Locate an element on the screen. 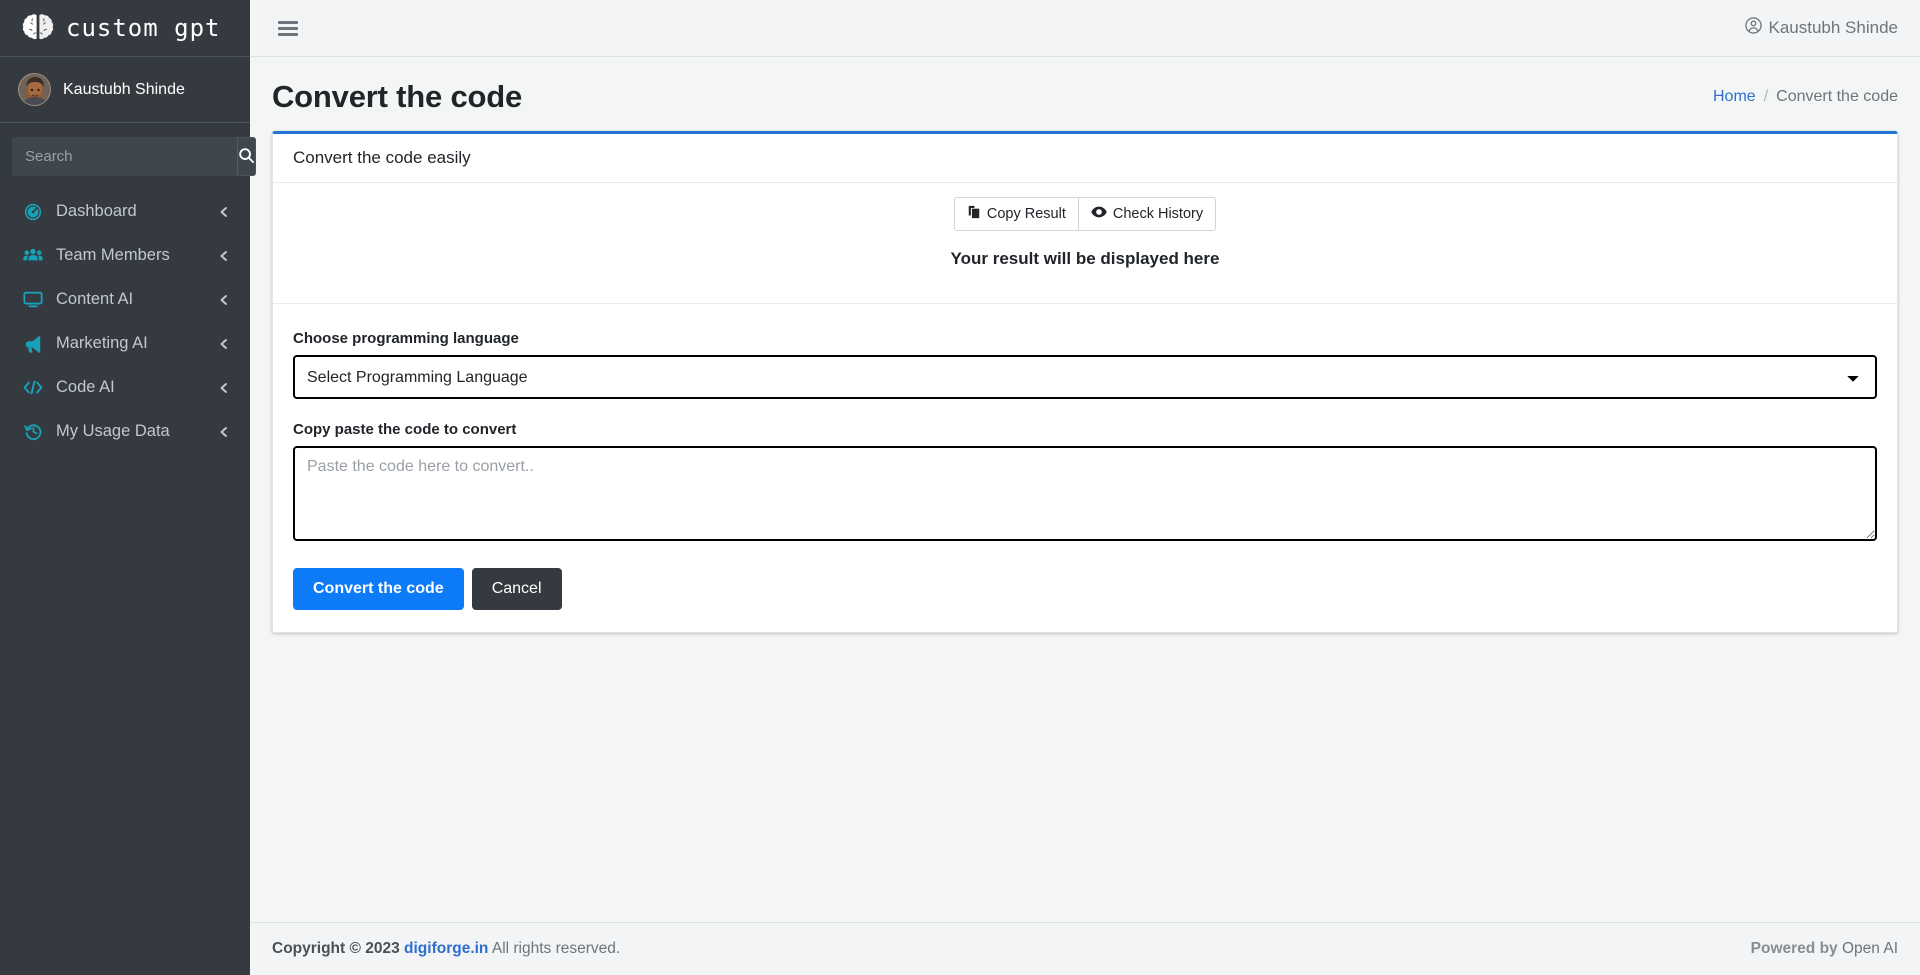  sidebar-item-my-usage-data: My Usage Data is located at coordinates (125, 431).